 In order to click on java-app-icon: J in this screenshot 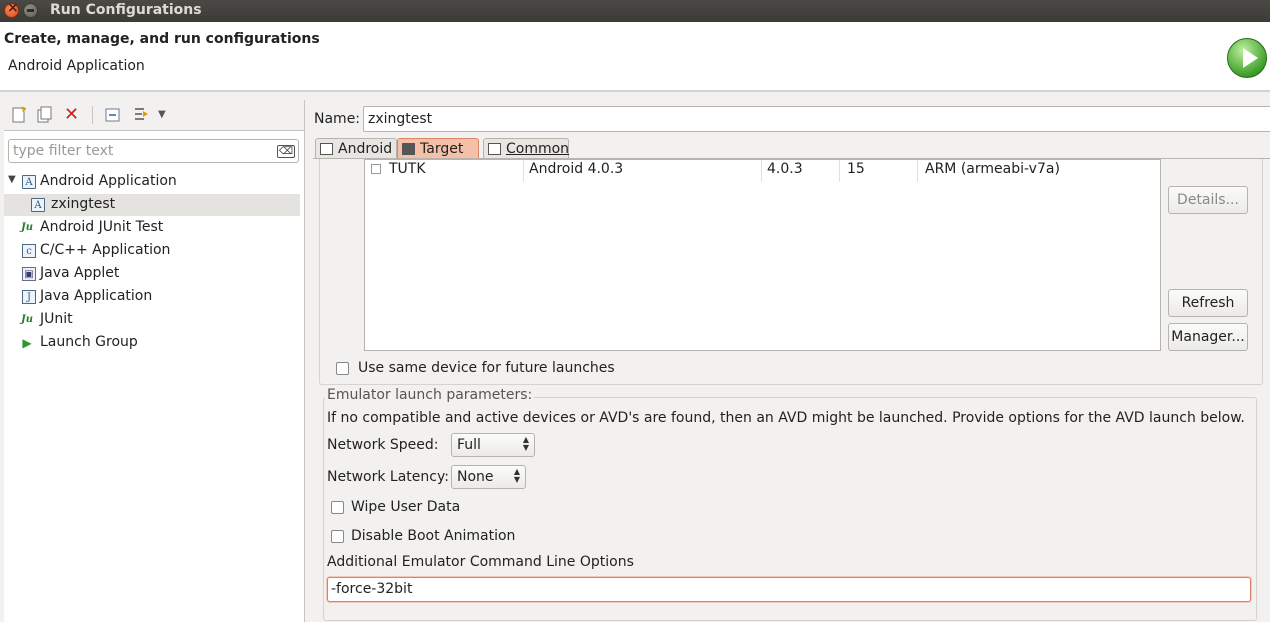, I will do `click(29, 297)`.